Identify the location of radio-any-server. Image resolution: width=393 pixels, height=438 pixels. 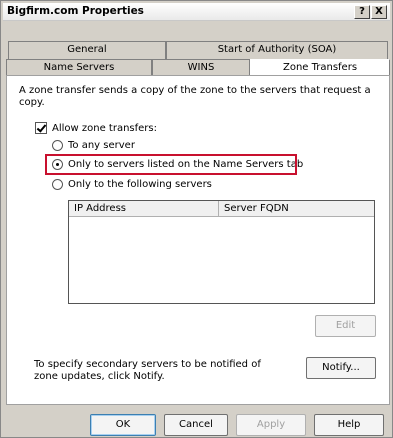
(57, 145).